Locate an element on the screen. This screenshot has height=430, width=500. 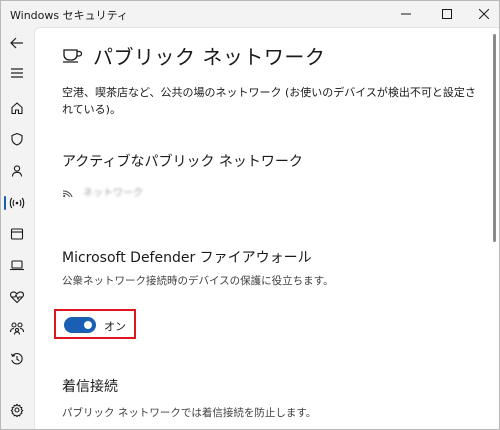
back-button is located at coordinates (17, 43).